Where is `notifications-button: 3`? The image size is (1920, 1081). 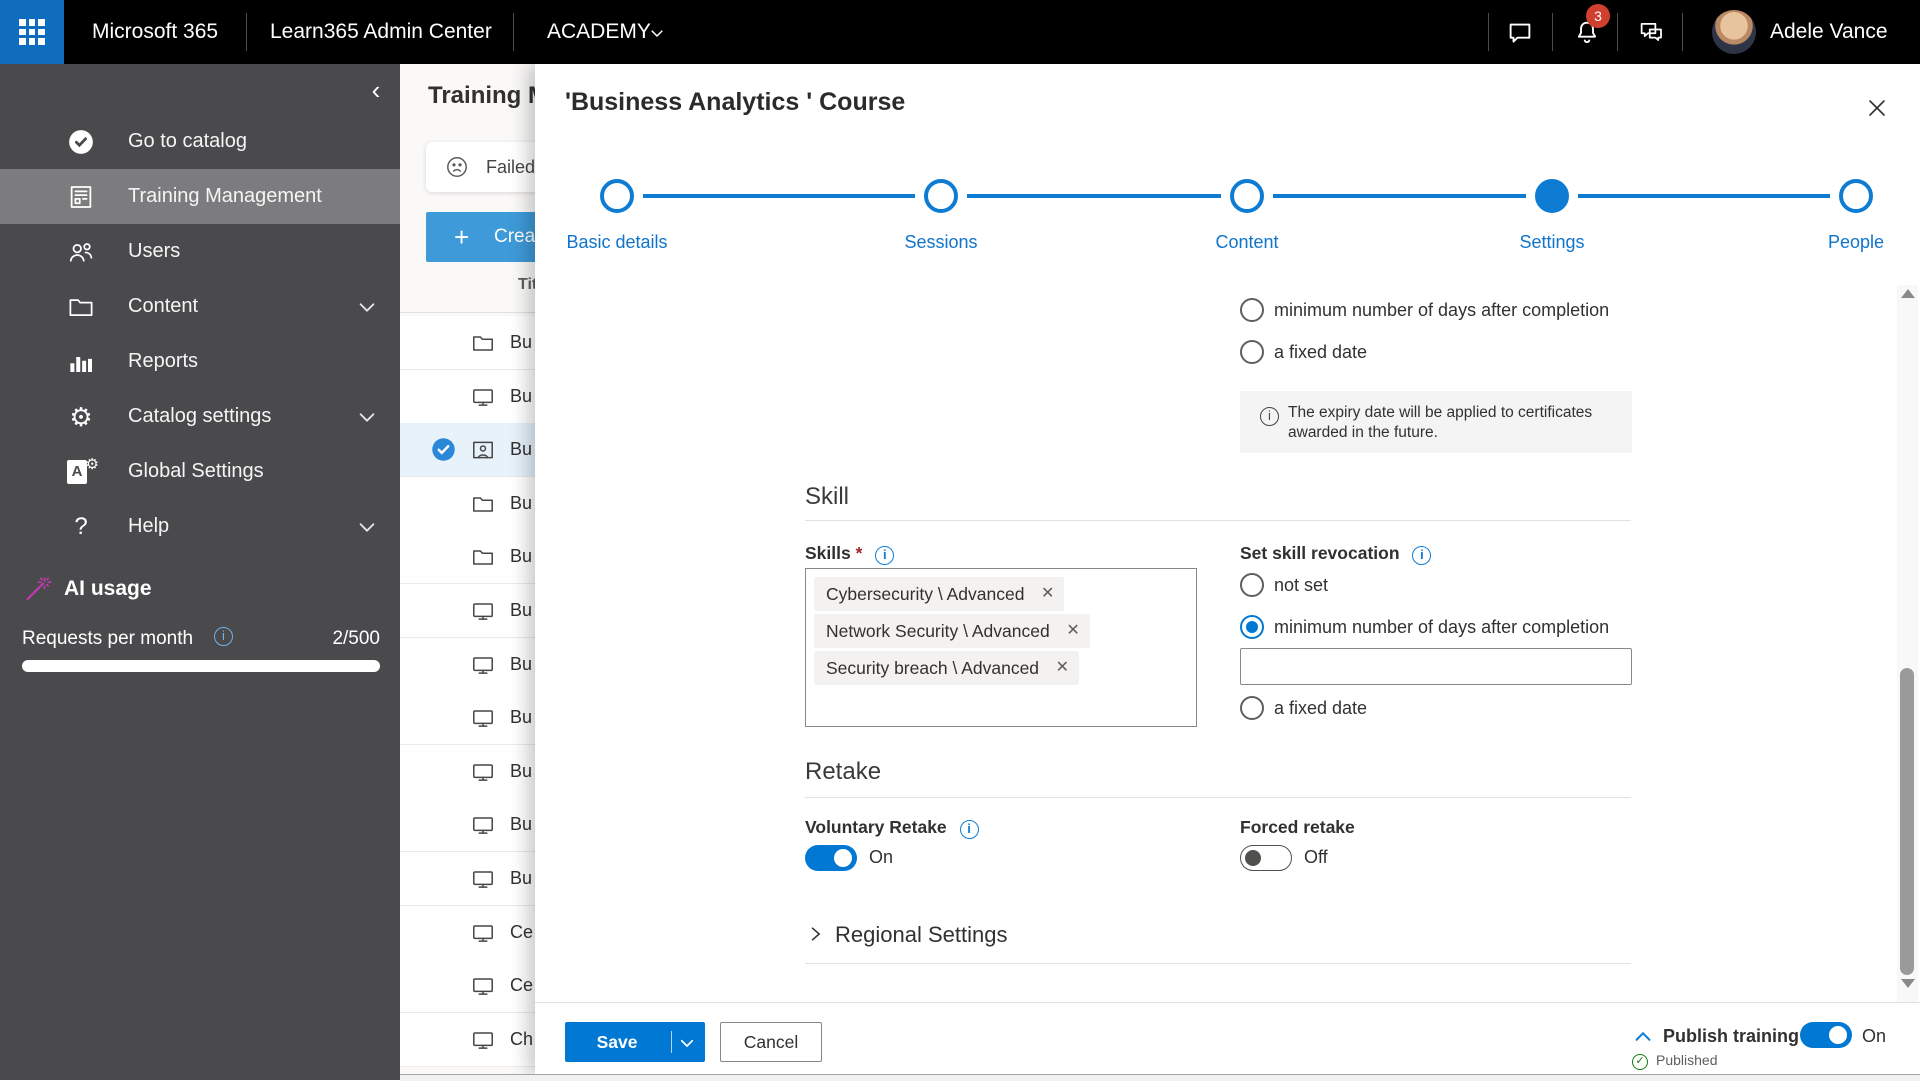 notifications-button: 3 is located at coordinates (1587, 29).